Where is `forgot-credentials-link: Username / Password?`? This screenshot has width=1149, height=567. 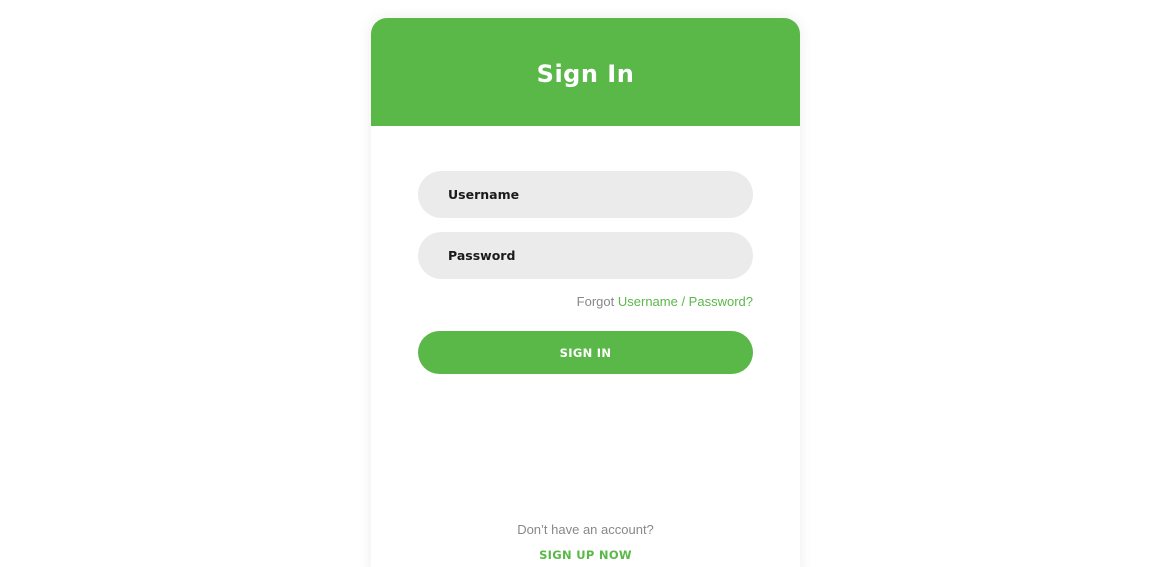 forgot-credentials-link: Username / Password? is located at coordinates (685, 301).